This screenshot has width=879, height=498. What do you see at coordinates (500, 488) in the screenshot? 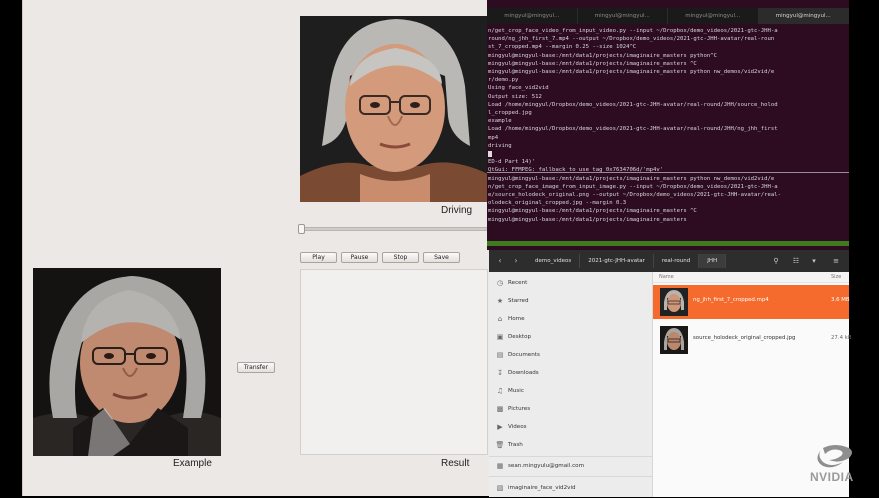
I see `drive-icon: ▧` at bounding box center [500, 488].